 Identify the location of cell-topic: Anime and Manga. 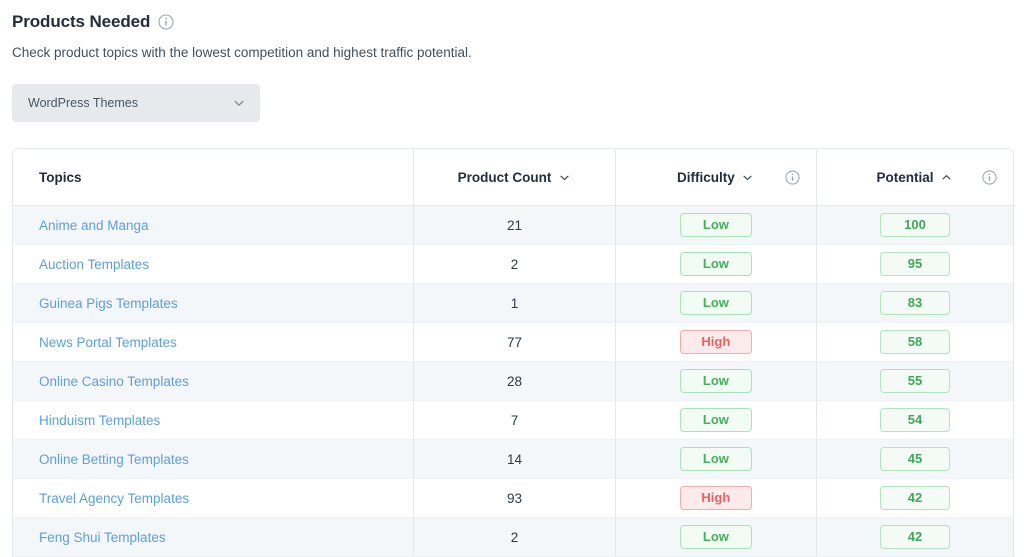
(214, 225).